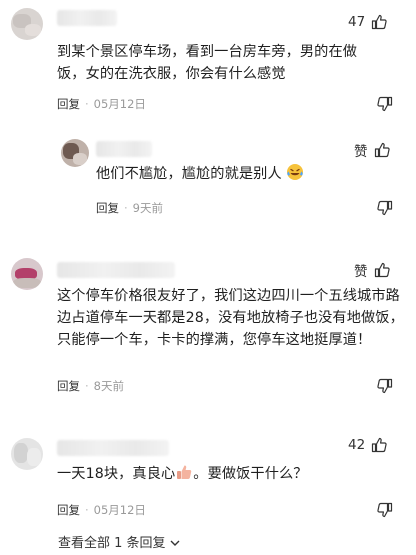  I want to click on like-count: 42, so click(357, 445).